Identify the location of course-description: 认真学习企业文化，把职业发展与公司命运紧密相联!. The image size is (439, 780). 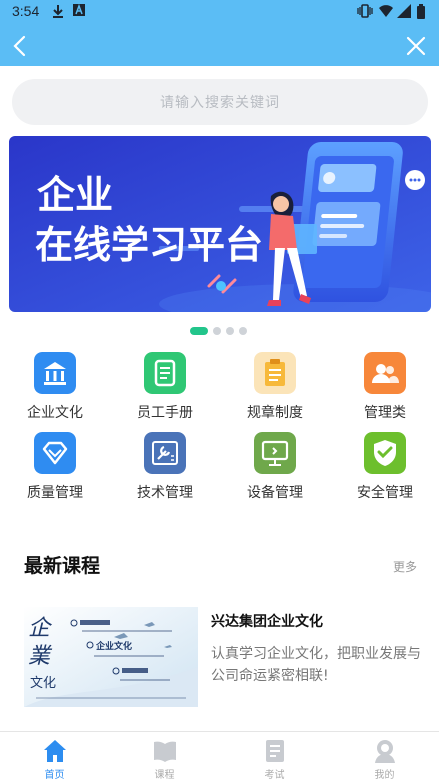
(316, 665).